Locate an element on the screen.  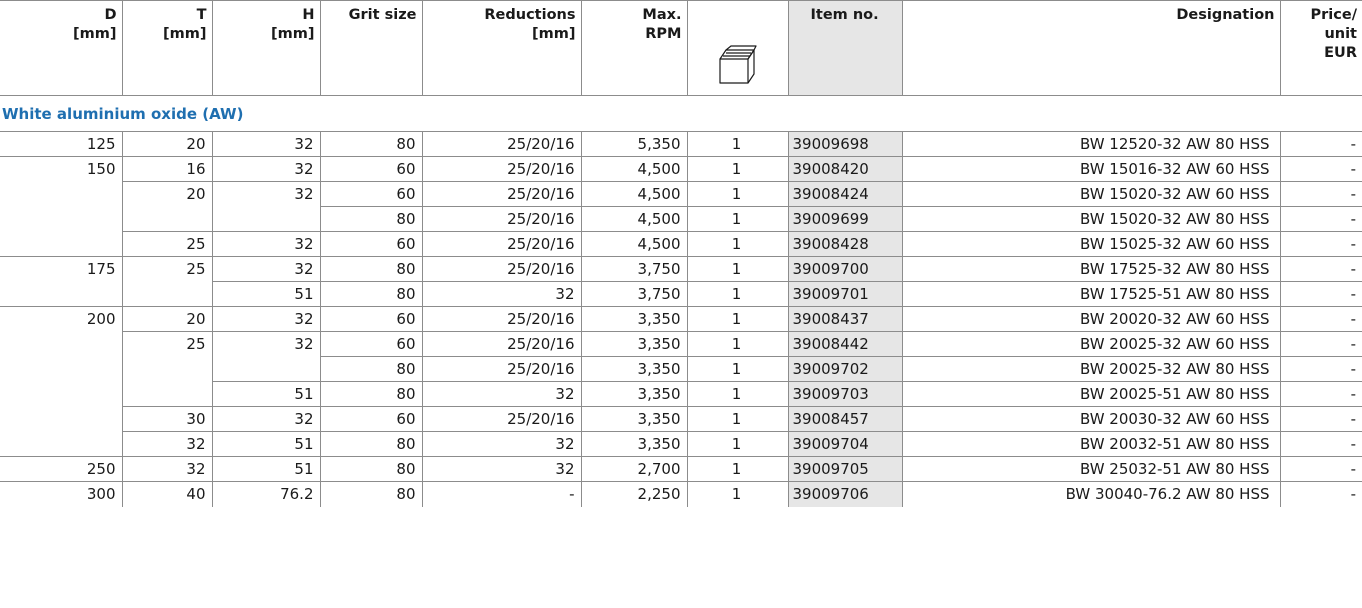
header-designation: Designation is located at coordinates (1090, 48).